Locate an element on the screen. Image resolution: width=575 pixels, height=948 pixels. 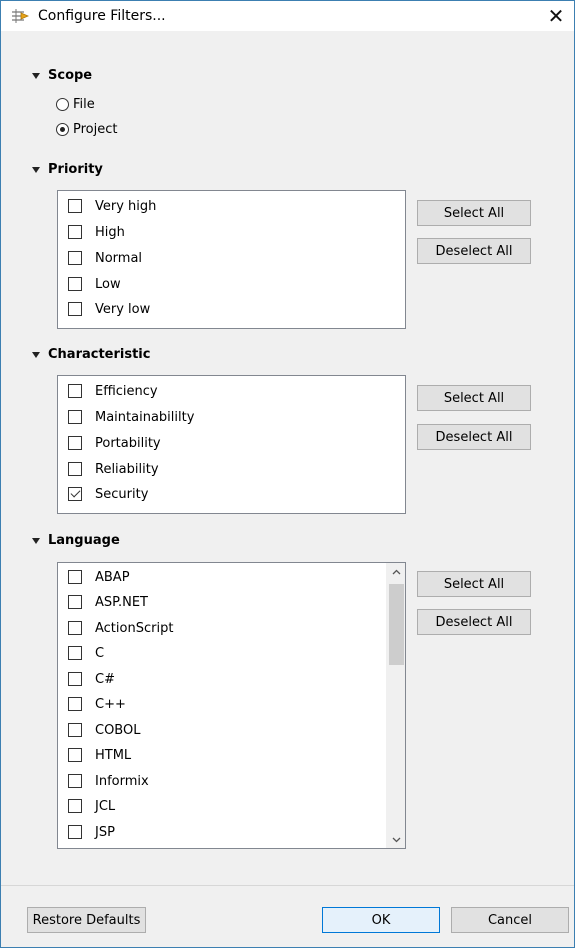
list-item: Efficiency is located at coordinates (113, 391).